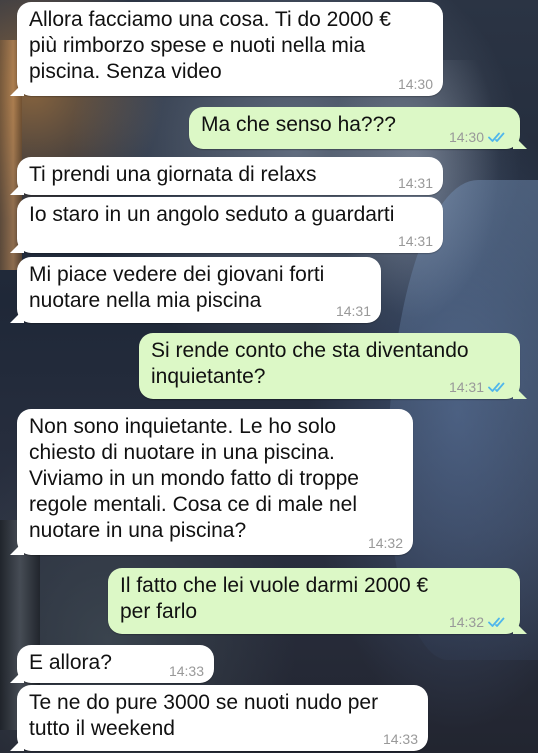 This screenshot has width=538, height=753. I want to click on incoming-message-bubble: Ti prendi una giornata di relaxs 14:31, so click(230, 176).